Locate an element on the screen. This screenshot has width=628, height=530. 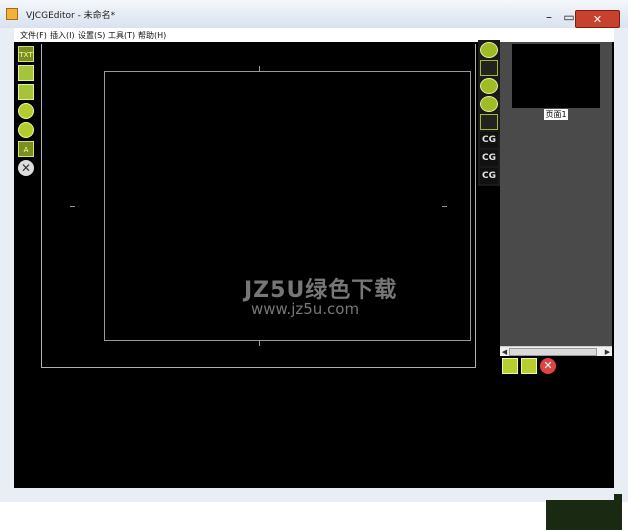
menu-bar: 文件(F) 插入(I) 设置(S) 工具(T) 帮助(H) is located at coordinates (314, 35).